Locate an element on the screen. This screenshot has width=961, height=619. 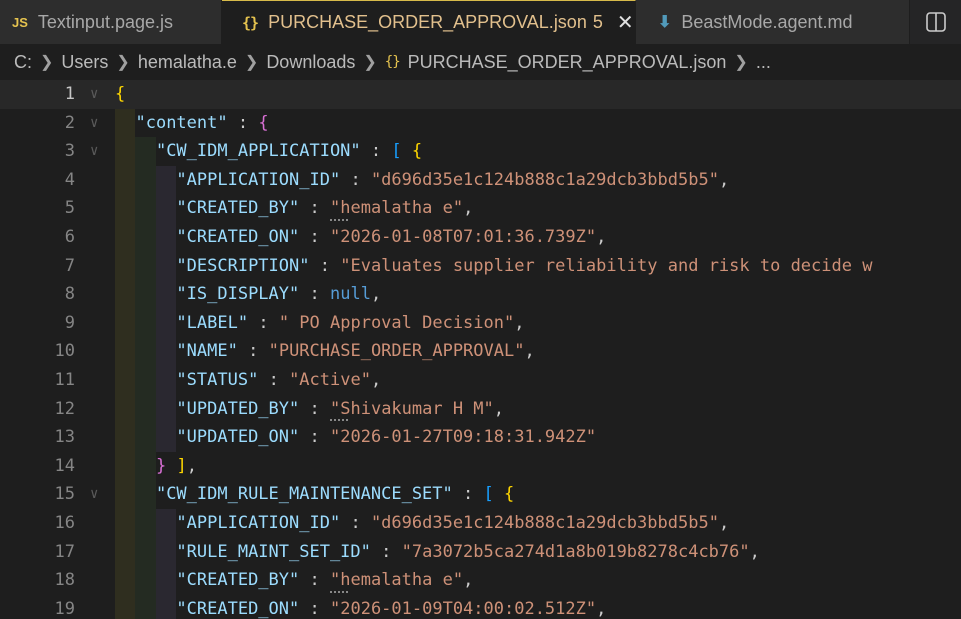
code-line: 8 "IS_DISPLAY" : null, is located at coordinates (480, 294).